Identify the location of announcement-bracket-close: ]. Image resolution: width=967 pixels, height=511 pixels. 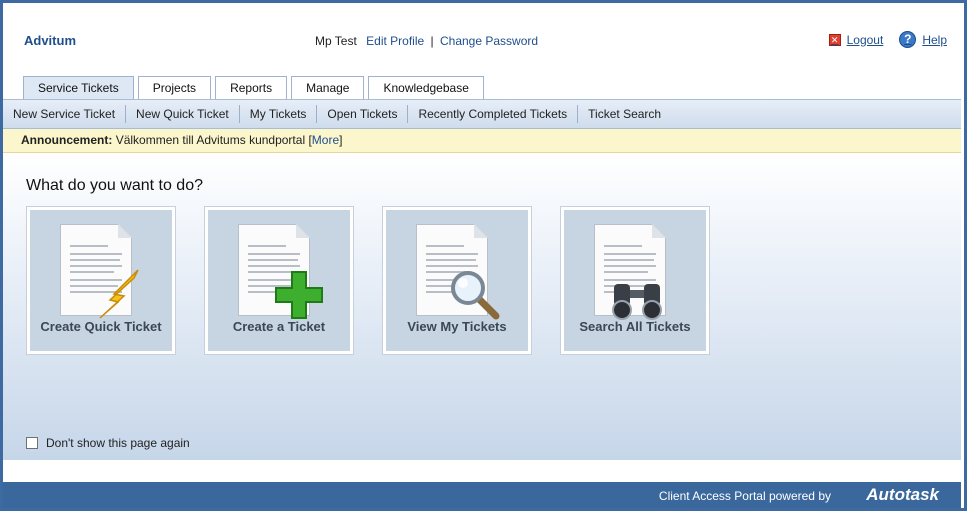
(341, 140).